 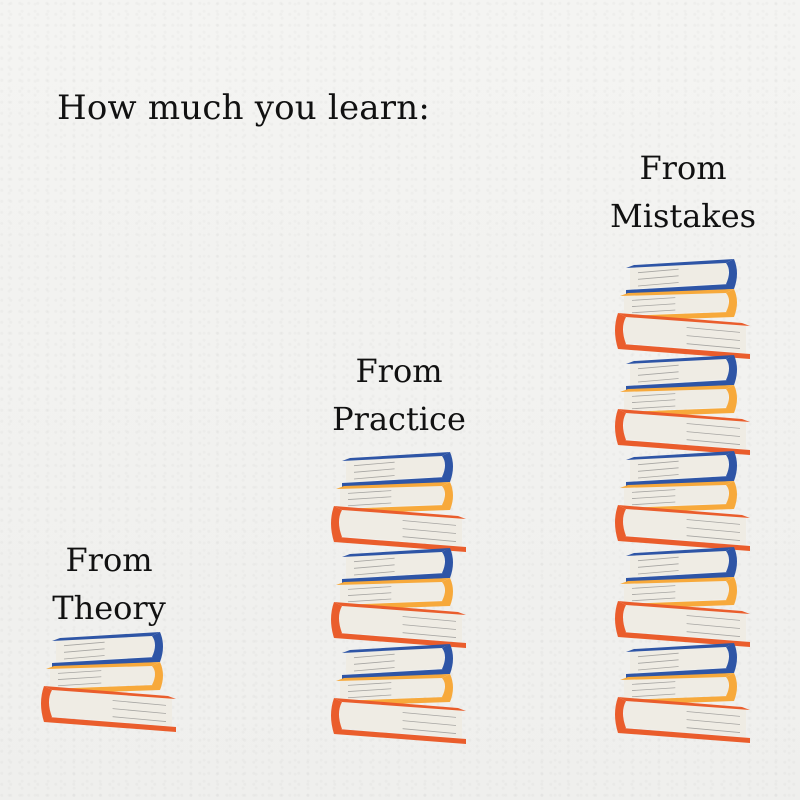 I want to click on label-theory-line2: Theory, so click(x=109, y=608).